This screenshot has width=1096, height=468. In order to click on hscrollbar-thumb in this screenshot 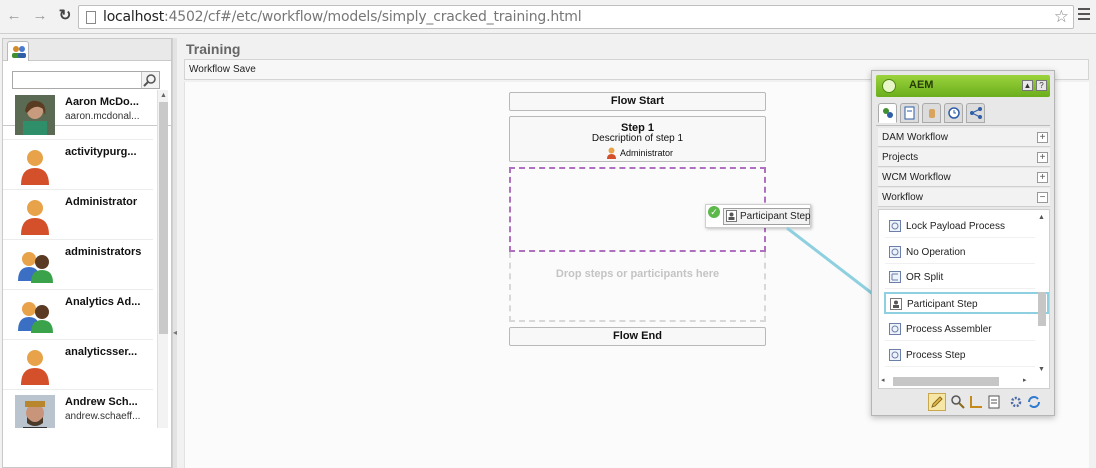, I will do `click(946, 381)`.